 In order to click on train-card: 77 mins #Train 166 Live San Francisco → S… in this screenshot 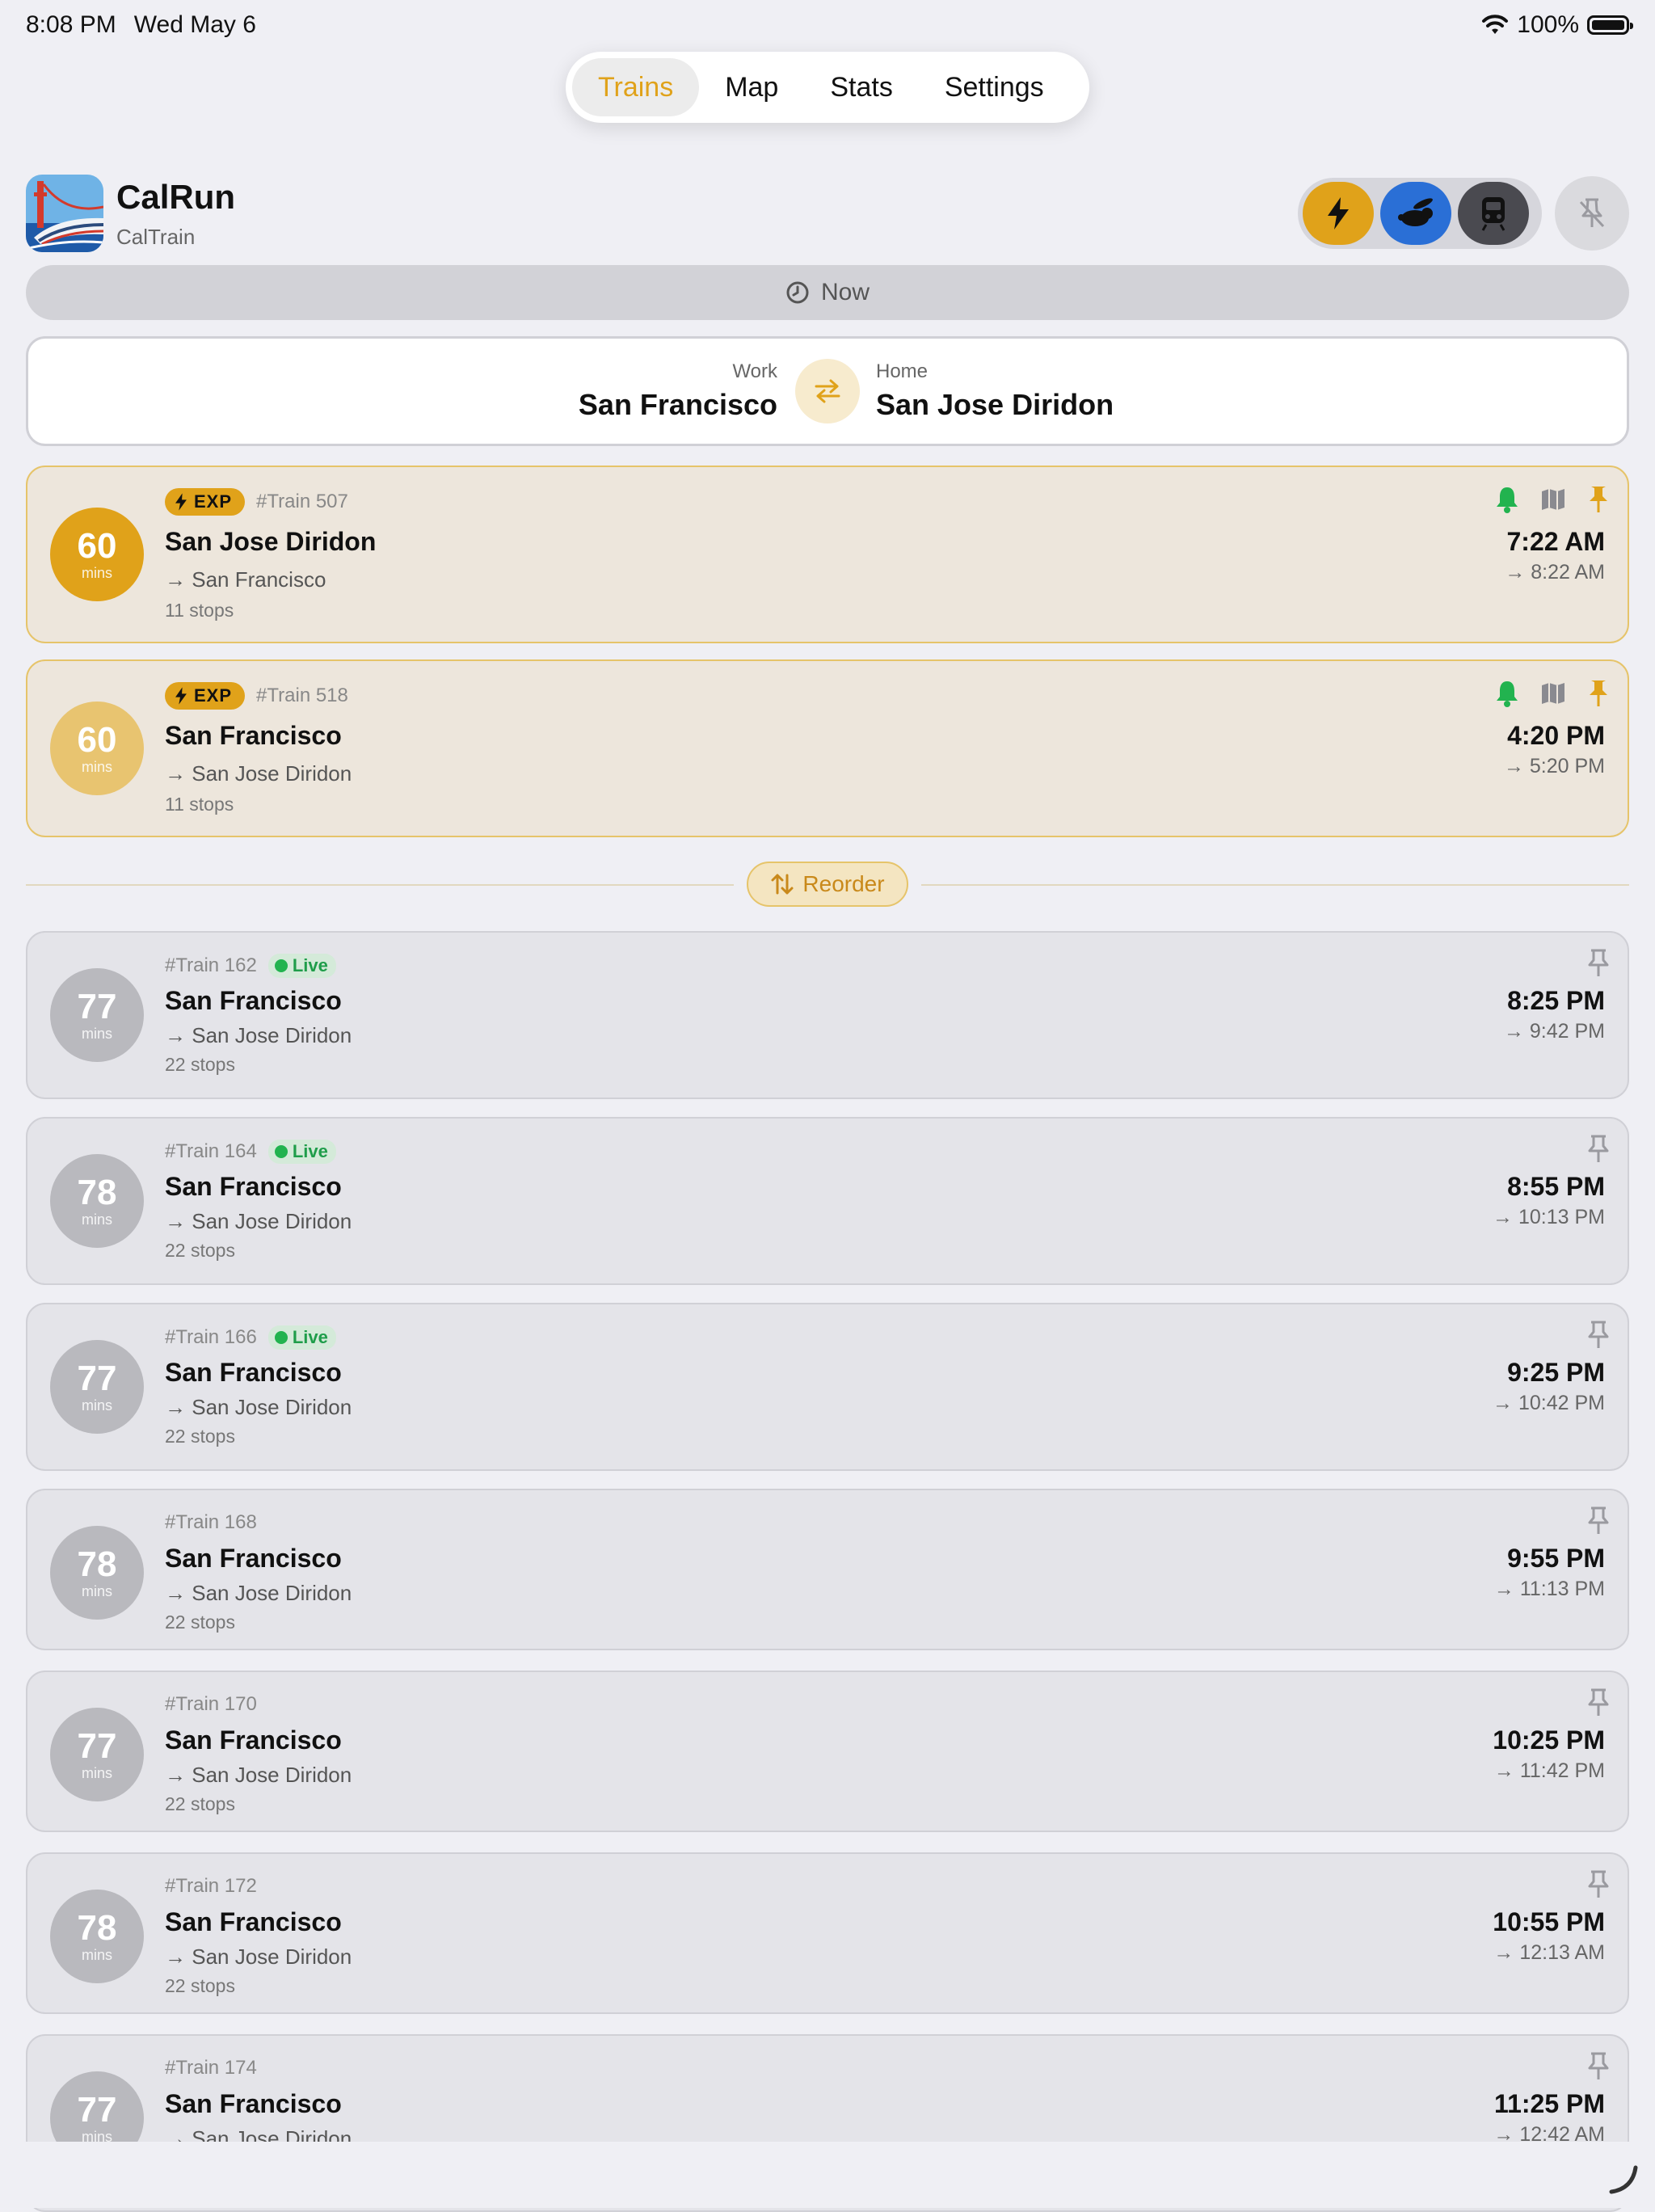, I will do `click(827, 1387)`.